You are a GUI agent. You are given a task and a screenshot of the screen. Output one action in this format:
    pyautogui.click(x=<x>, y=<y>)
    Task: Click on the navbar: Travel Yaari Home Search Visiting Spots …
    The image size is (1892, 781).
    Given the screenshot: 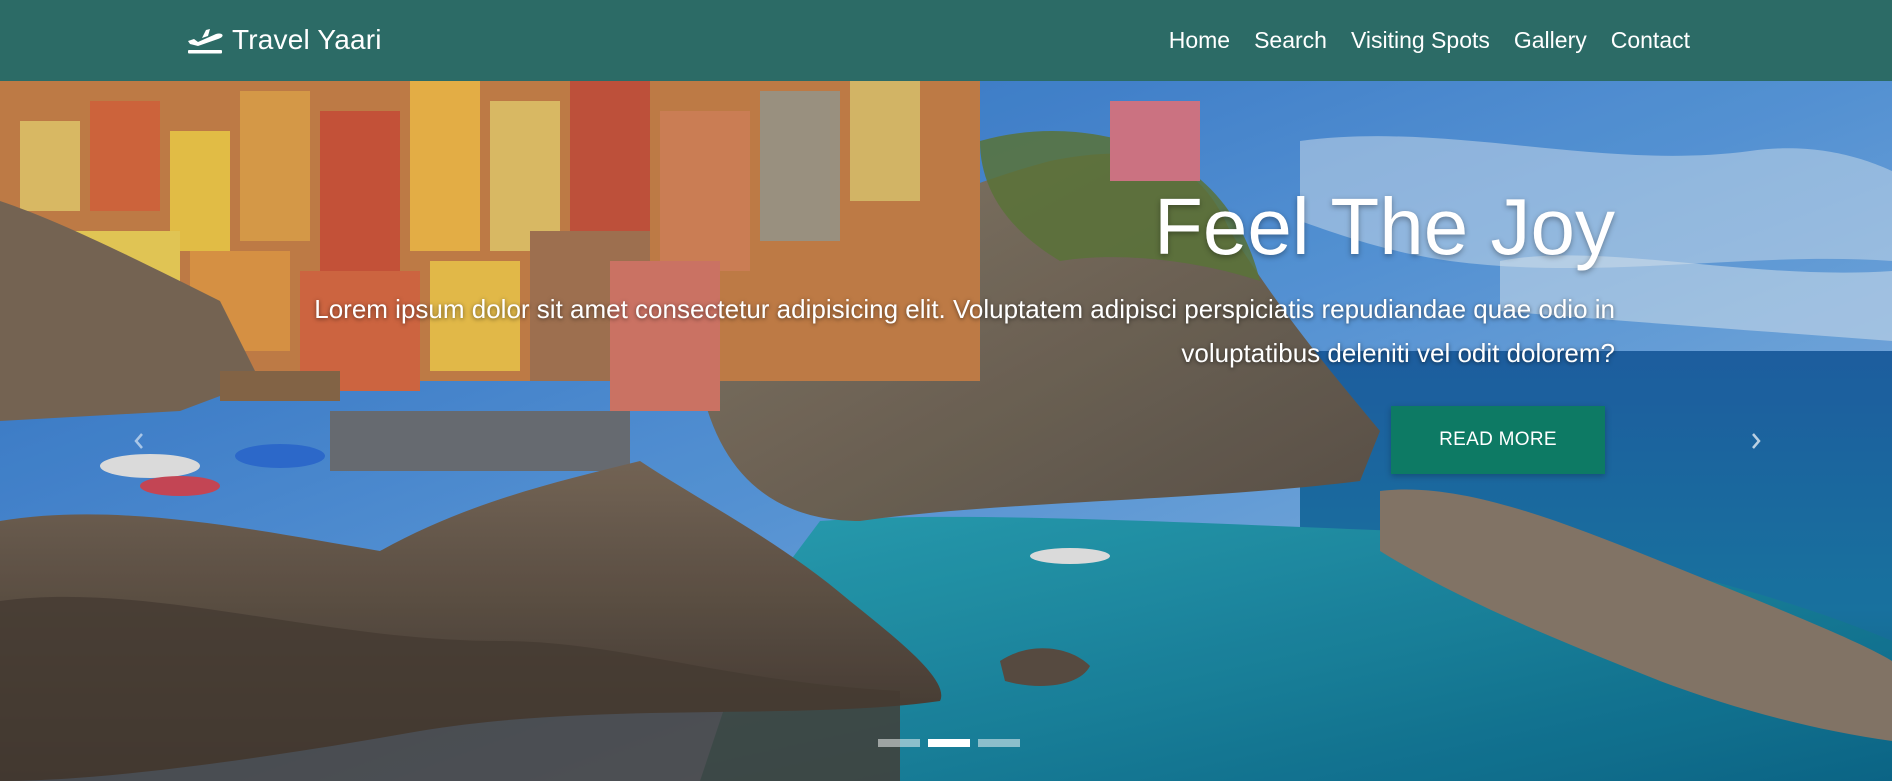 What is the action you would take?
    pyautogui.click(x=946, y=40)
    